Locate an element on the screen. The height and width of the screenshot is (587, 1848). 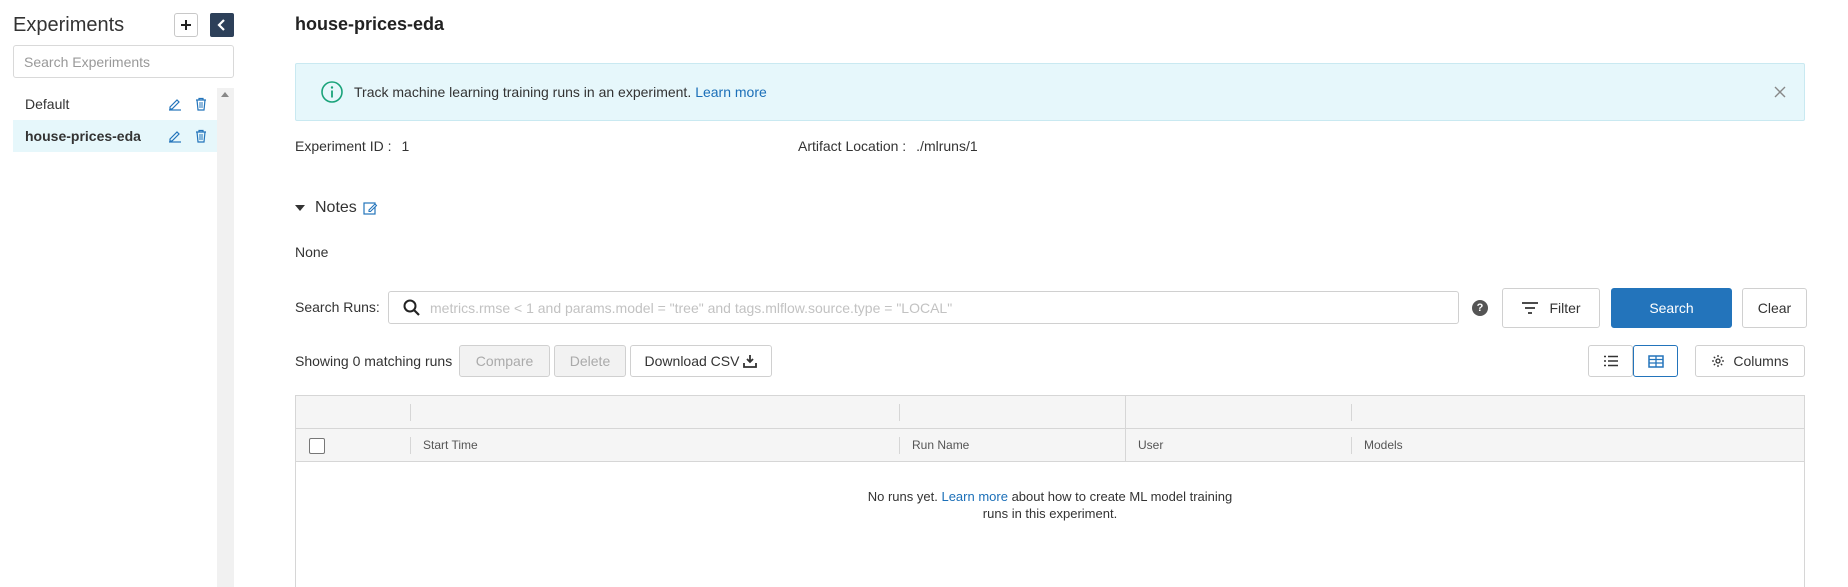
matching-runs-count: Showing 0 matching runs is located at coordinates (374, 361).